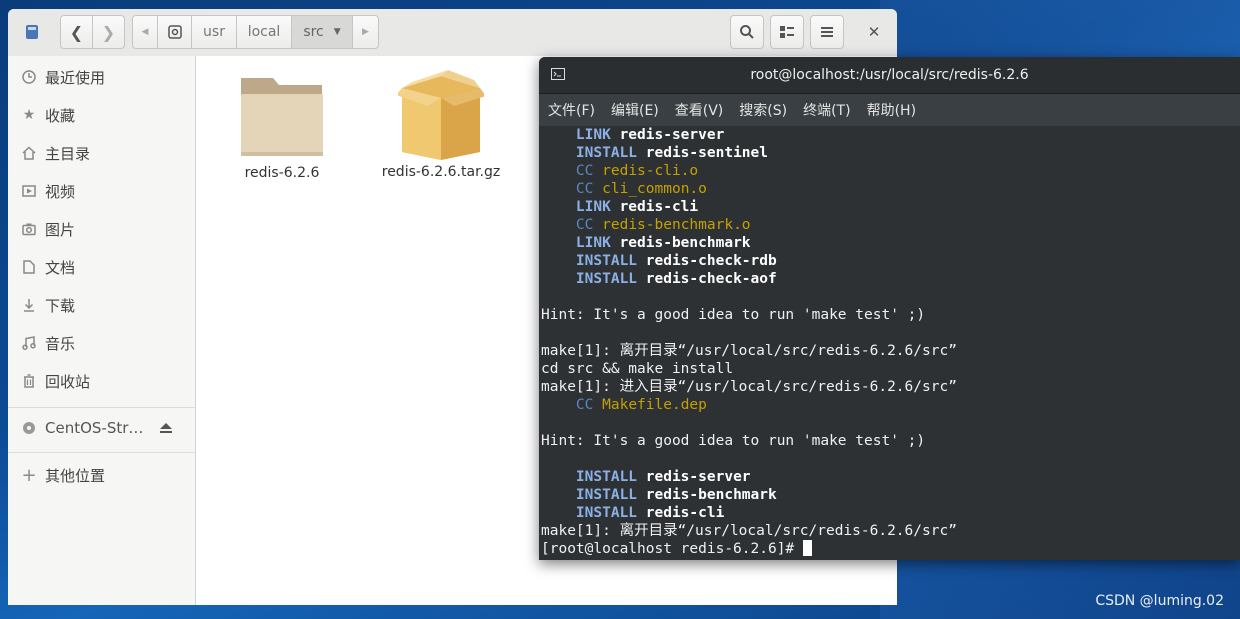 Image resolution: width=1240 pixels, height=619 pixels. Describe the element at coordinates (264, 32) in the screenshot. I see `path-segment-local: local` at that location.